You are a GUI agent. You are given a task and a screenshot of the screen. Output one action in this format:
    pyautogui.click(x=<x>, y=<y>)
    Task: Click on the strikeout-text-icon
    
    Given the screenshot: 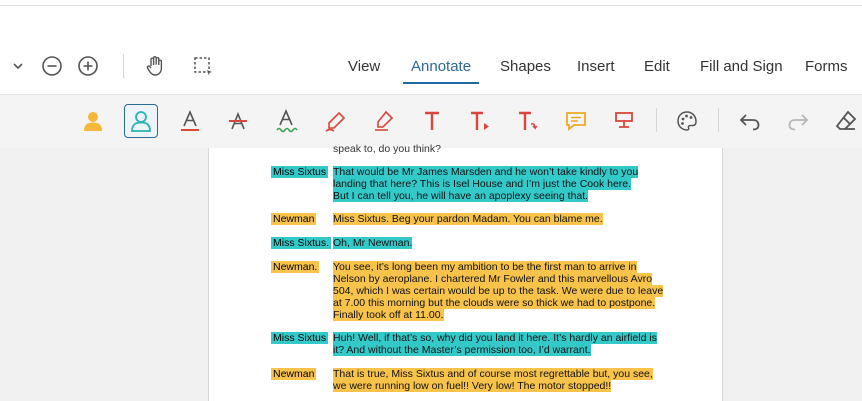 What is the action you would take?
    pyautogui.click(x=238, y=121)
    